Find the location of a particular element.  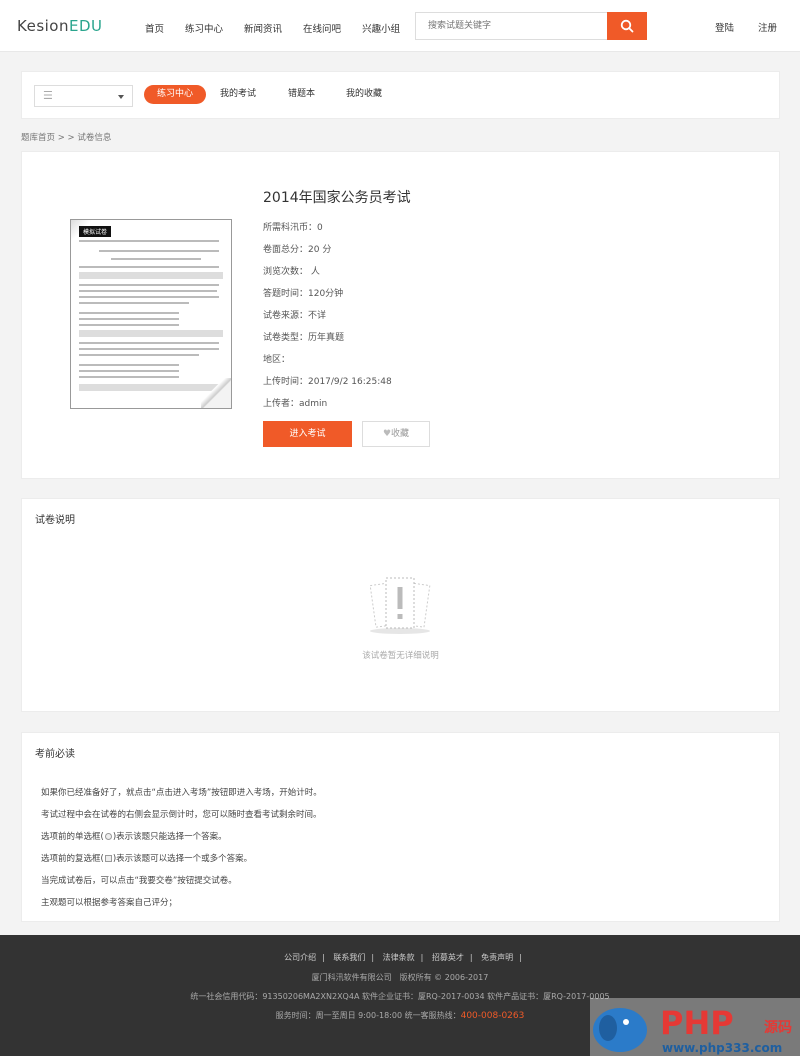

nav-practice: 练习中心 is located at coordinates (204, 28).